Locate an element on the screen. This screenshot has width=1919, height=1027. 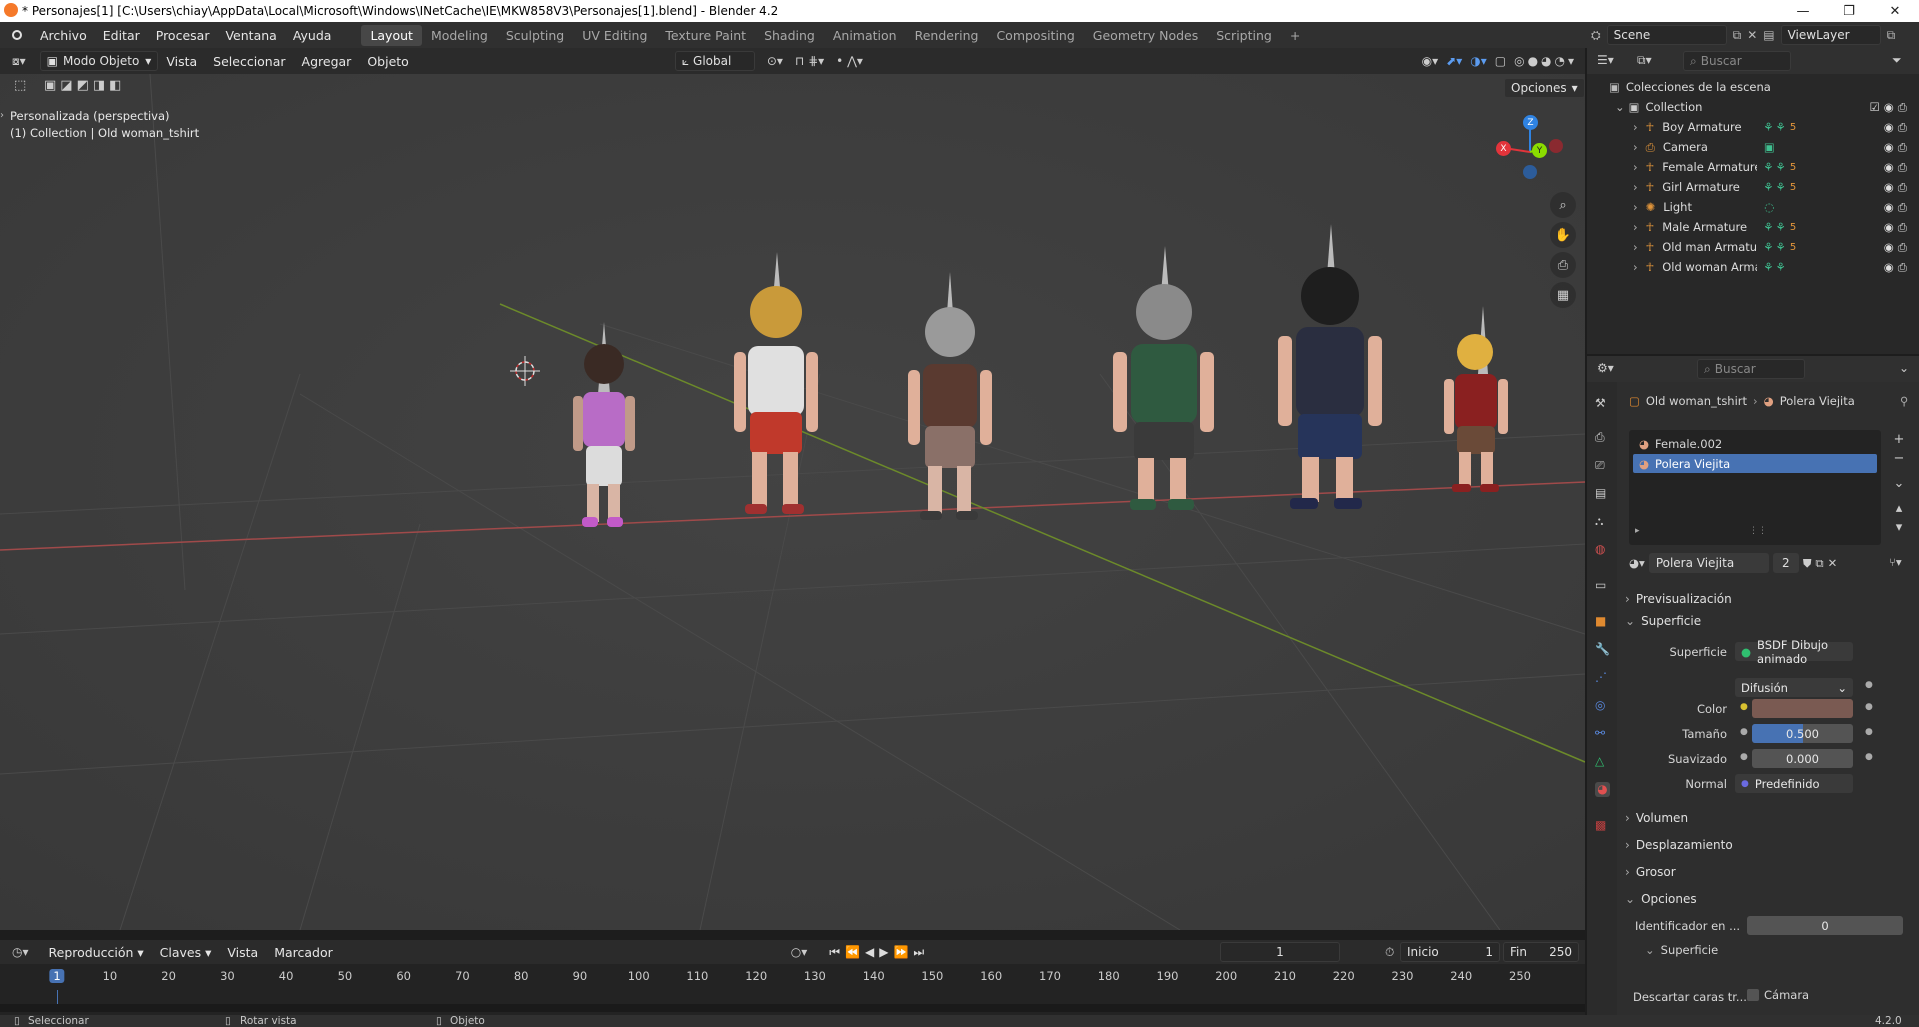
menu-vista: Vista is located at coordinates (181, 61).